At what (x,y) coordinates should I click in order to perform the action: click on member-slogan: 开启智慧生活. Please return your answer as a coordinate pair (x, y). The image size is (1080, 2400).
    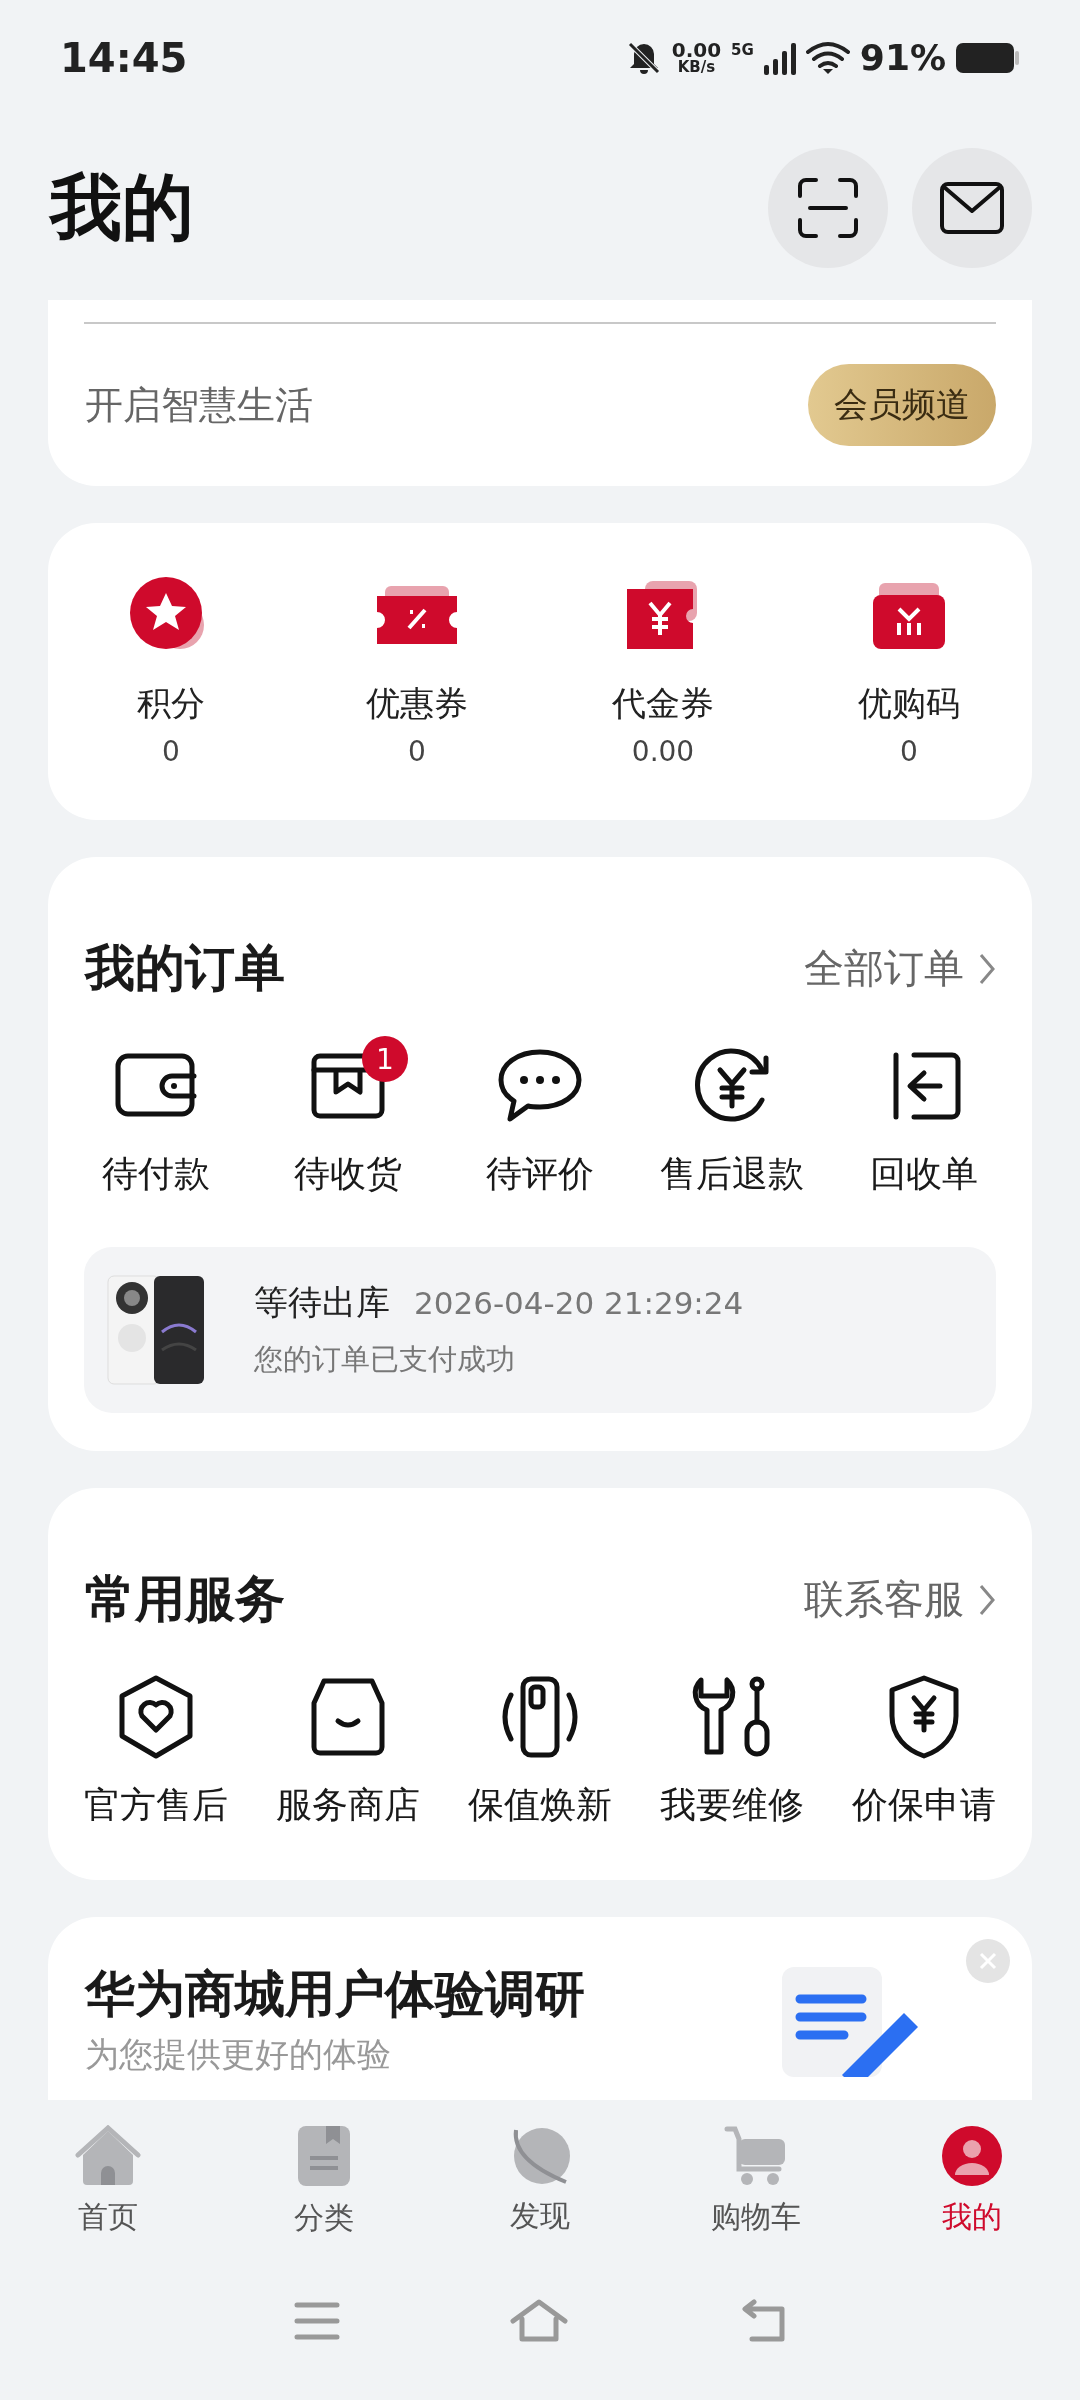
    Looking at the image, I should click on (199, 405).